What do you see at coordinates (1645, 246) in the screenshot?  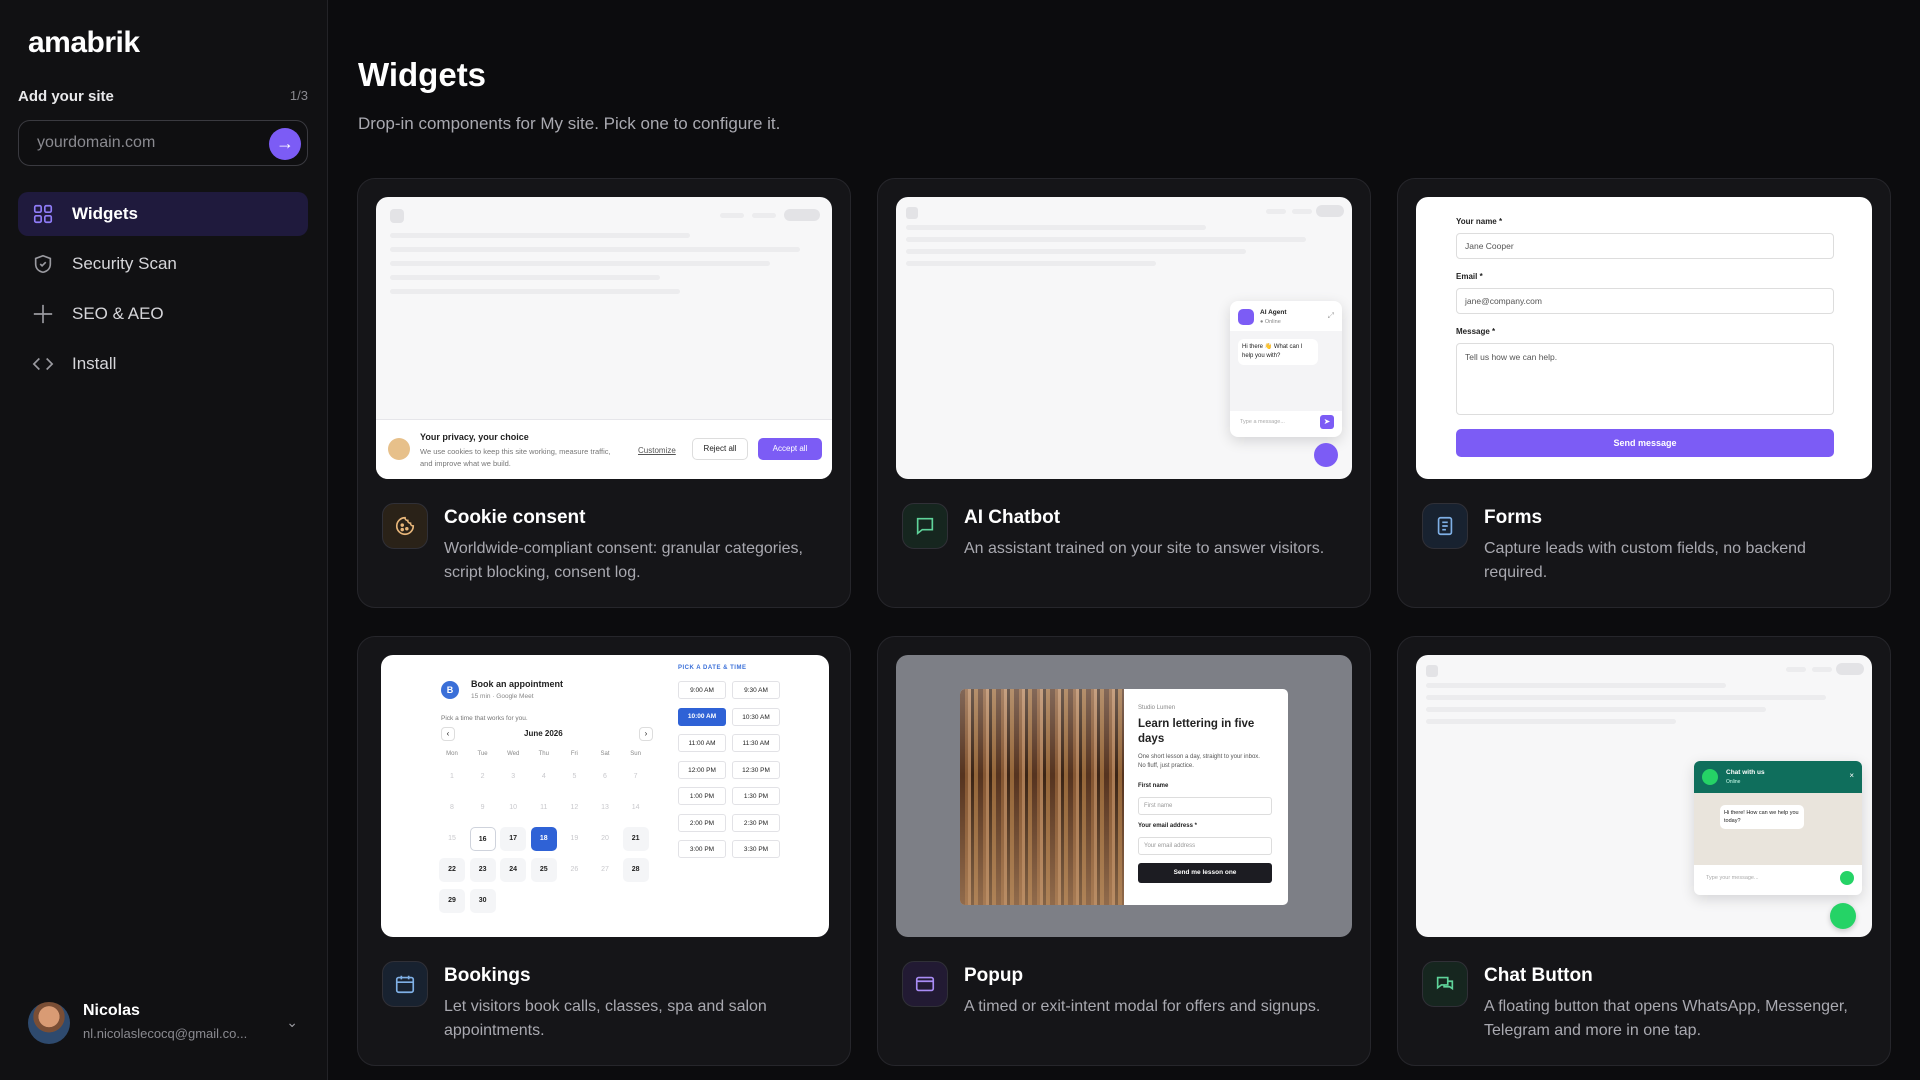 I see `name-field: Jane Cooper` at bounding box center [1645, 246].